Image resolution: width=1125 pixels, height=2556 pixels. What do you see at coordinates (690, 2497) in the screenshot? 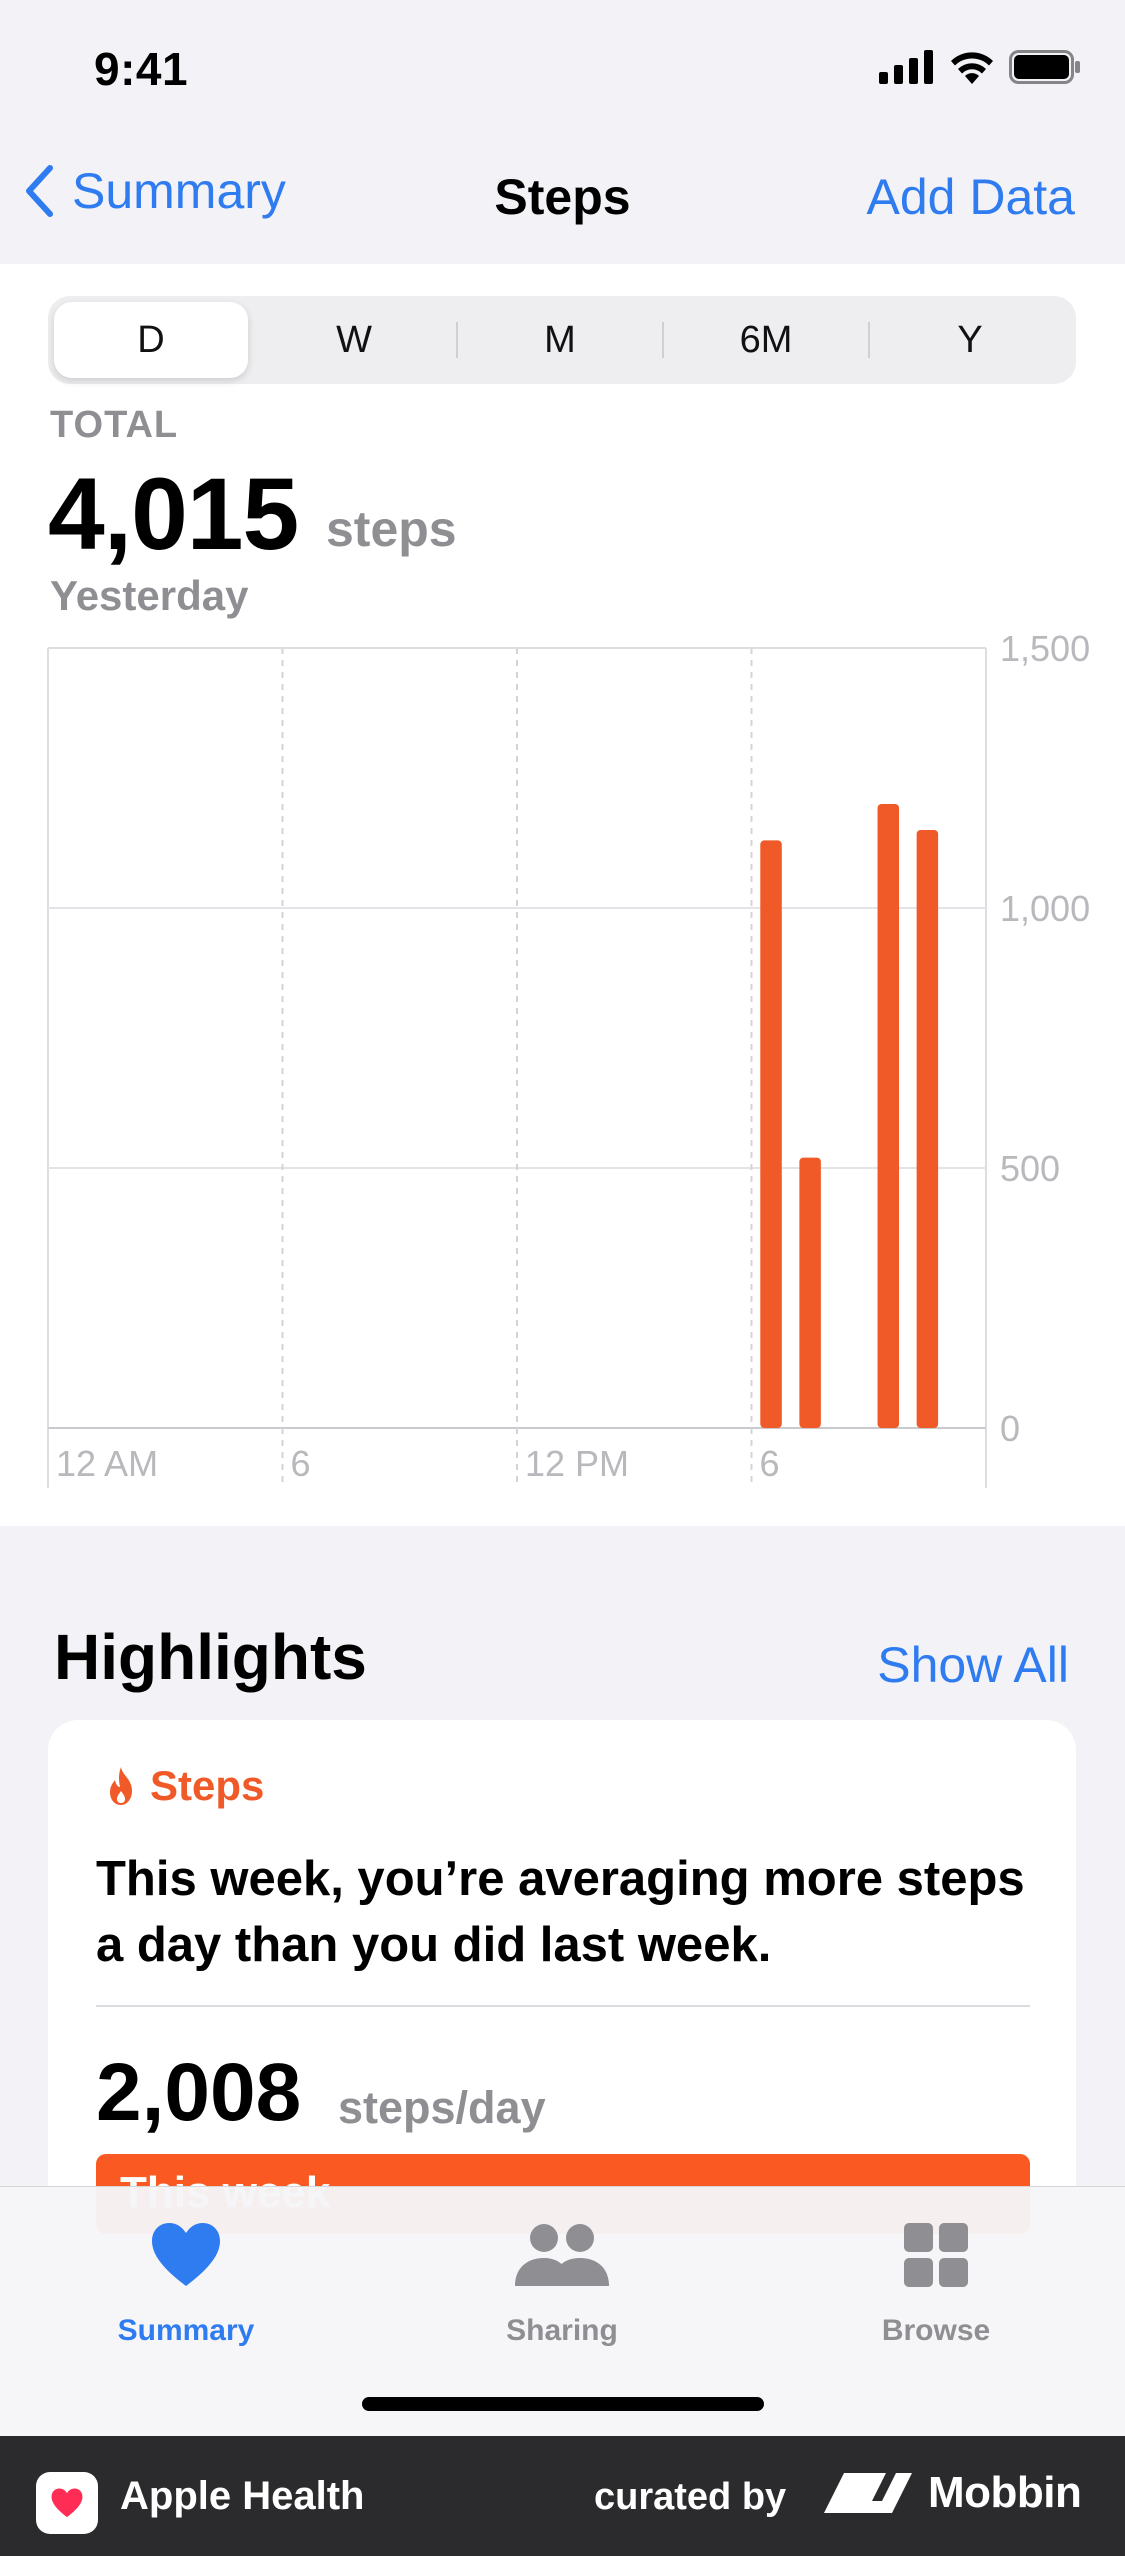
I see `footer-curated-by: curated by` at bounding box center [690, 2497].